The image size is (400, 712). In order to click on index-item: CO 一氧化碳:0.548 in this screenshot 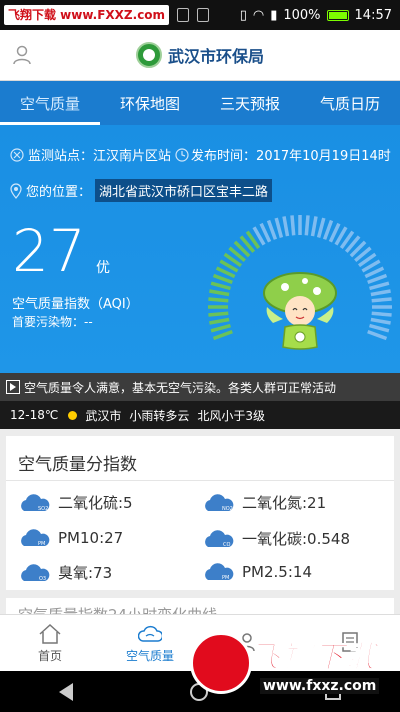, I will do `click(276, 538)`.